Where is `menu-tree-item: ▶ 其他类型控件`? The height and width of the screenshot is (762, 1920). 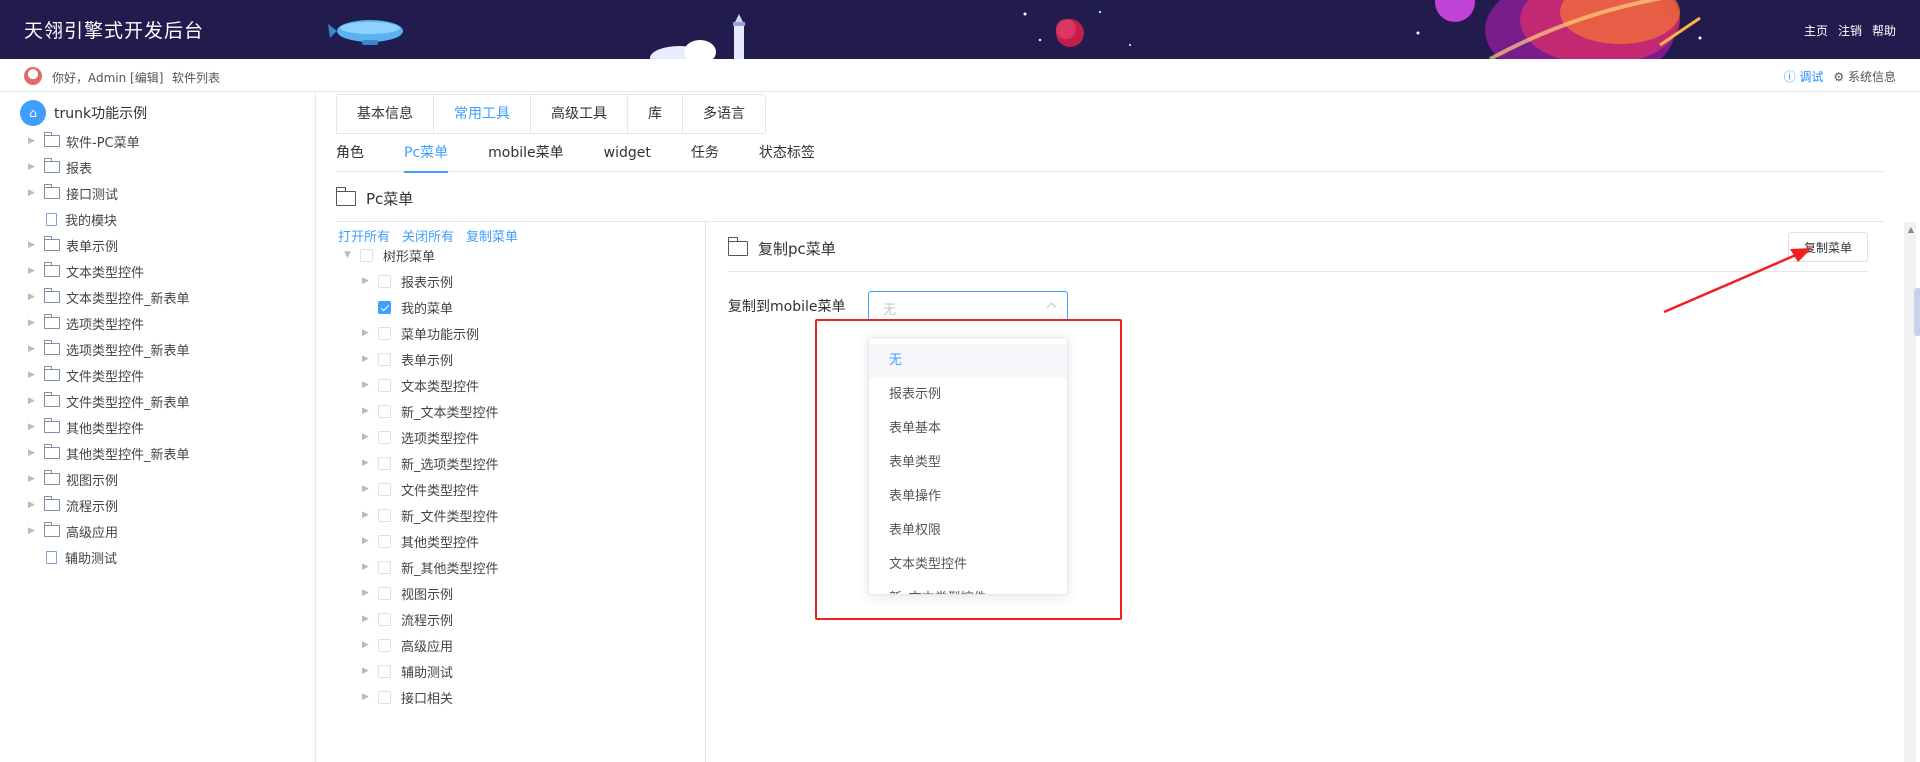
menu-tree-item: ▶ 其他类型控件 is located at coordinates (430, 541).